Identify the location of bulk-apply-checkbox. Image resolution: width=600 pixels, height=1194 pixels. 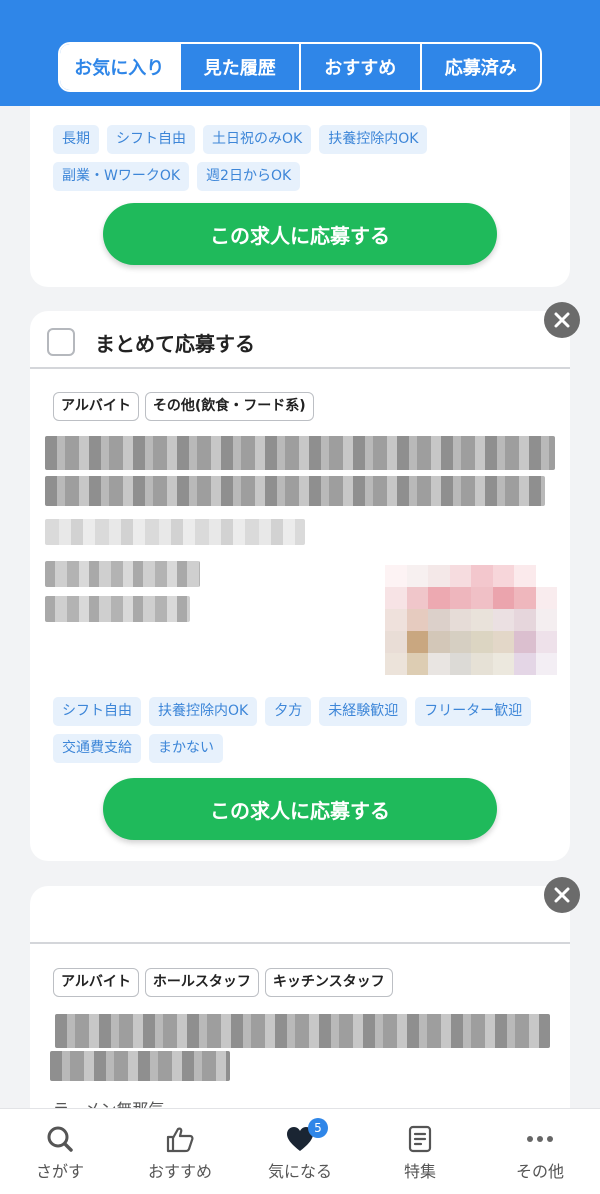
(61, 342).